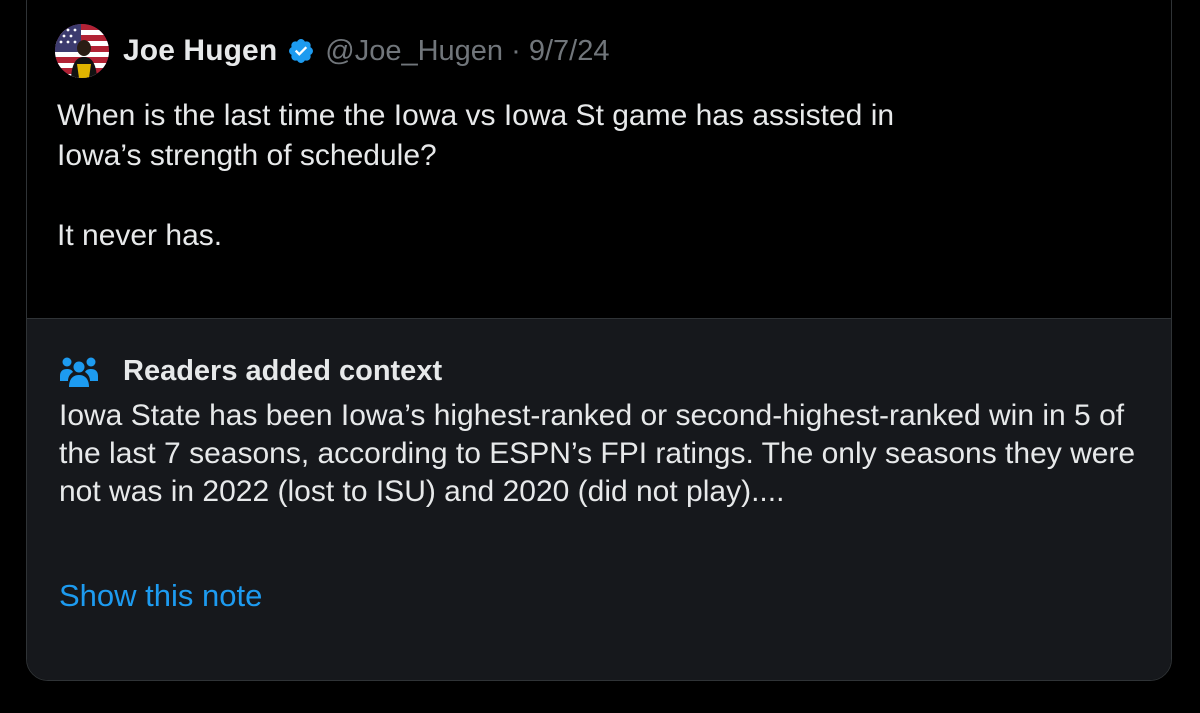 Image resolution: width=1200 pixels, height=713 pixels. I want to click on avatar, so click(82, 51).